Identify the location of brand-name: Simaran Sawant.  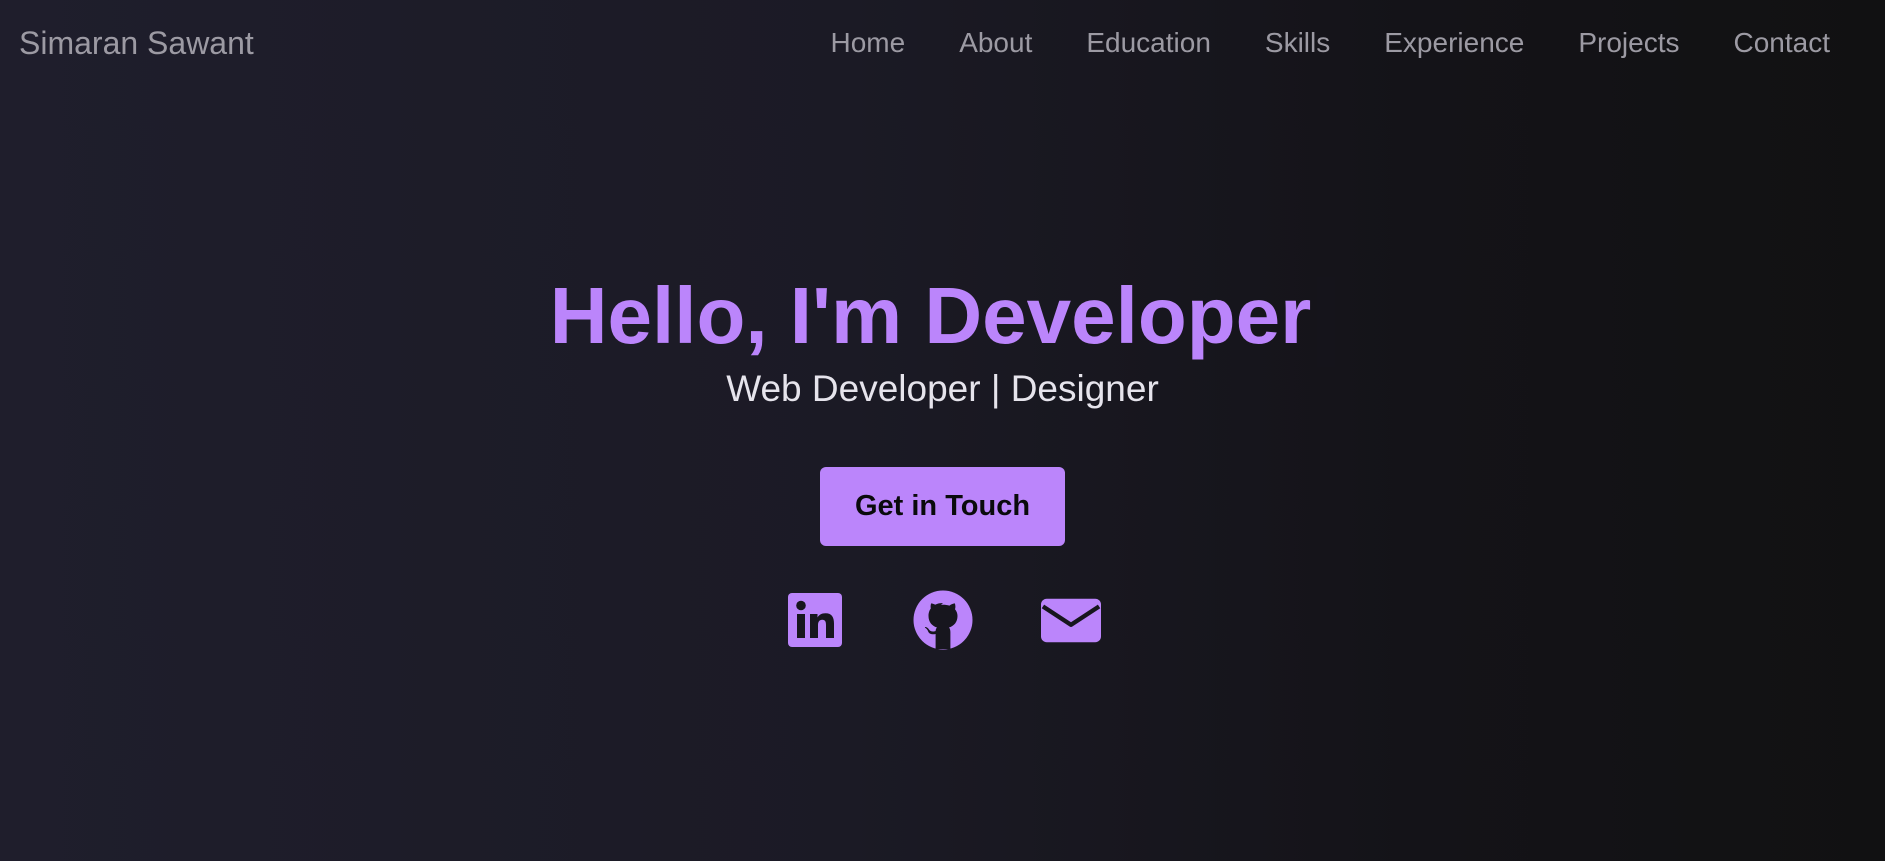
(136, 43).